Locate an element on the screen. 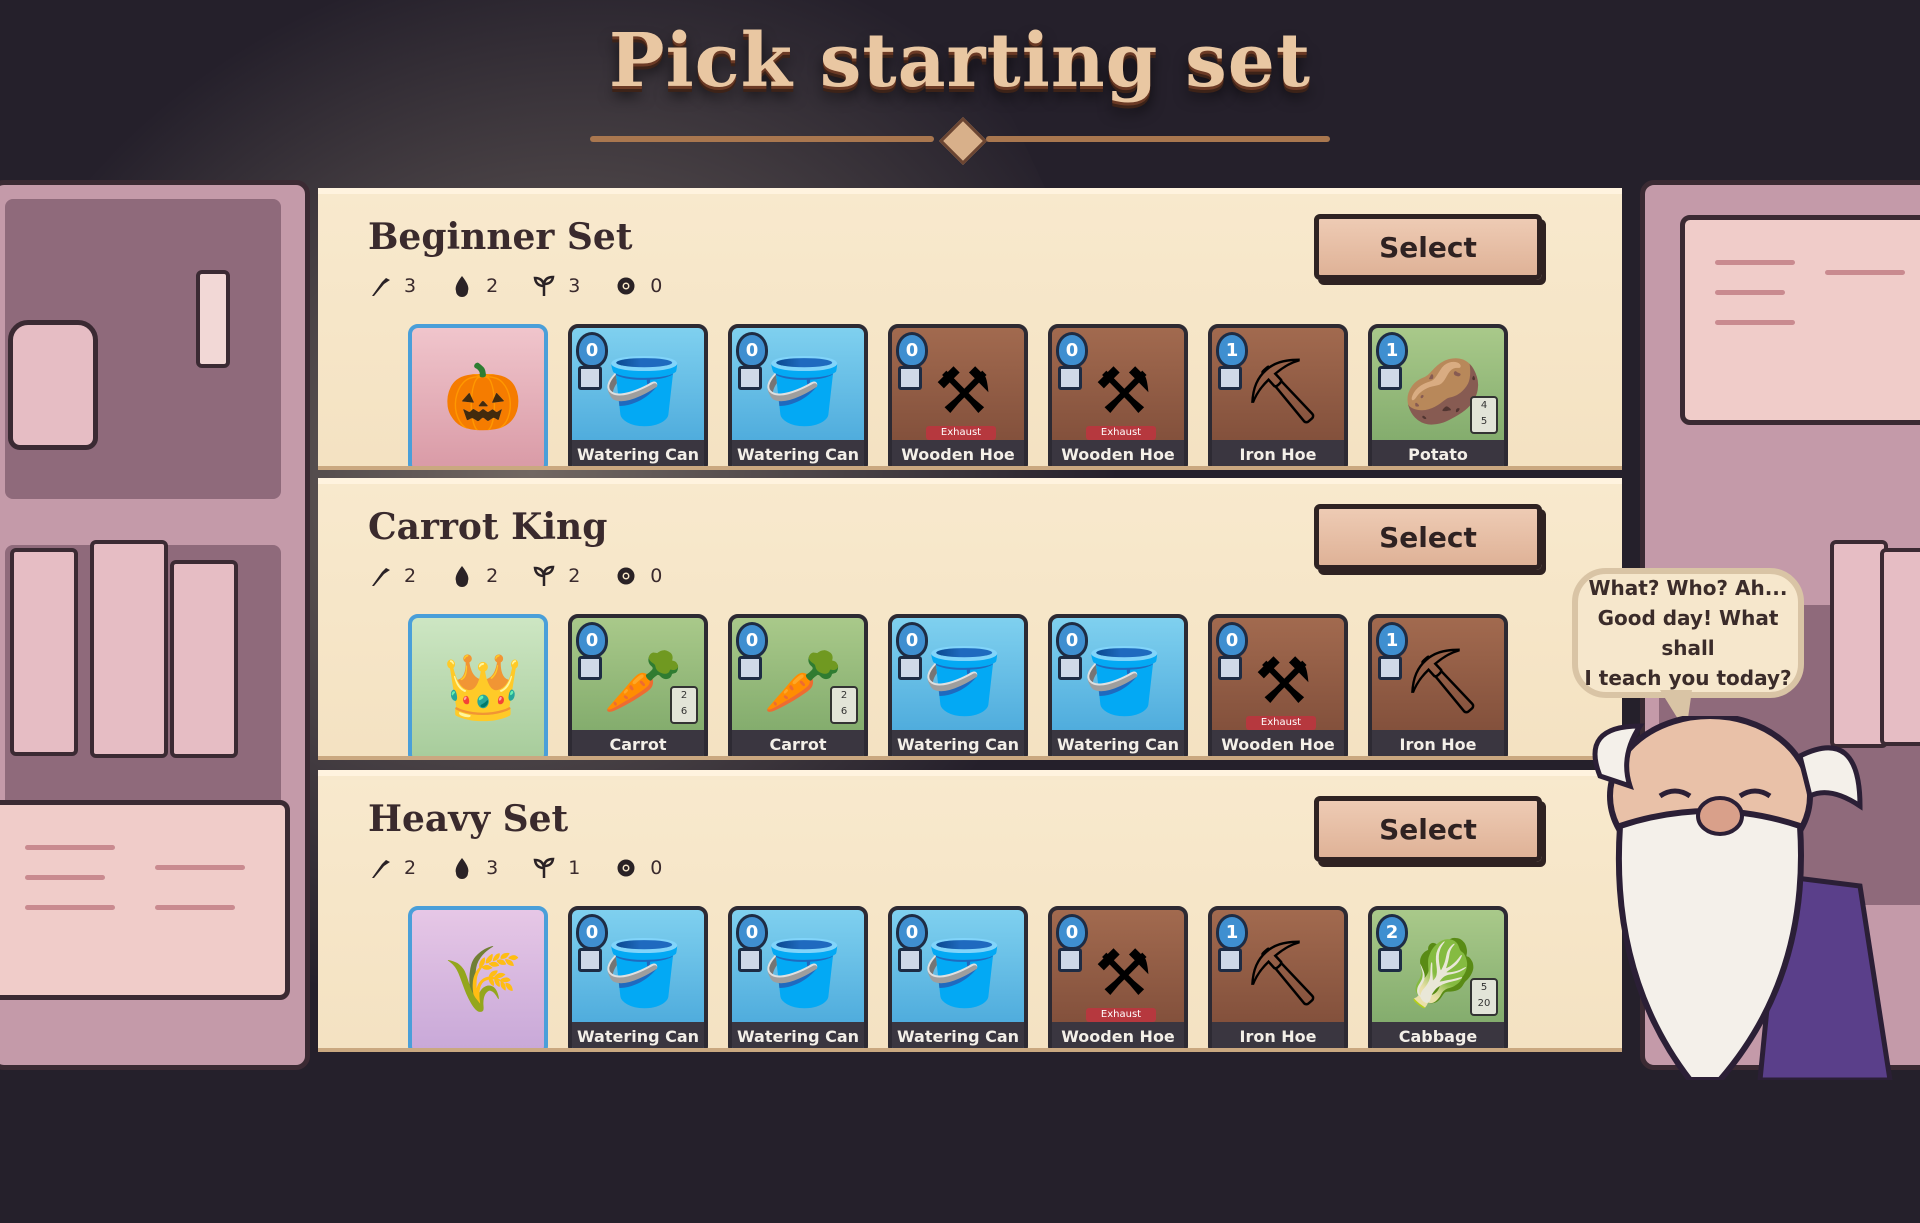 The height and width of the screenshot is (1223, 1920). stat-value: 1 is located at coordinates (574, 868).